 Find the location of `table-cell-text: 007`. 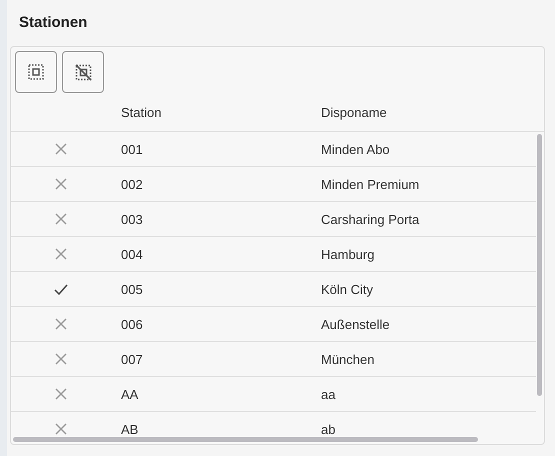

table-cell-text: 007 is located at coordinates (132, 359).